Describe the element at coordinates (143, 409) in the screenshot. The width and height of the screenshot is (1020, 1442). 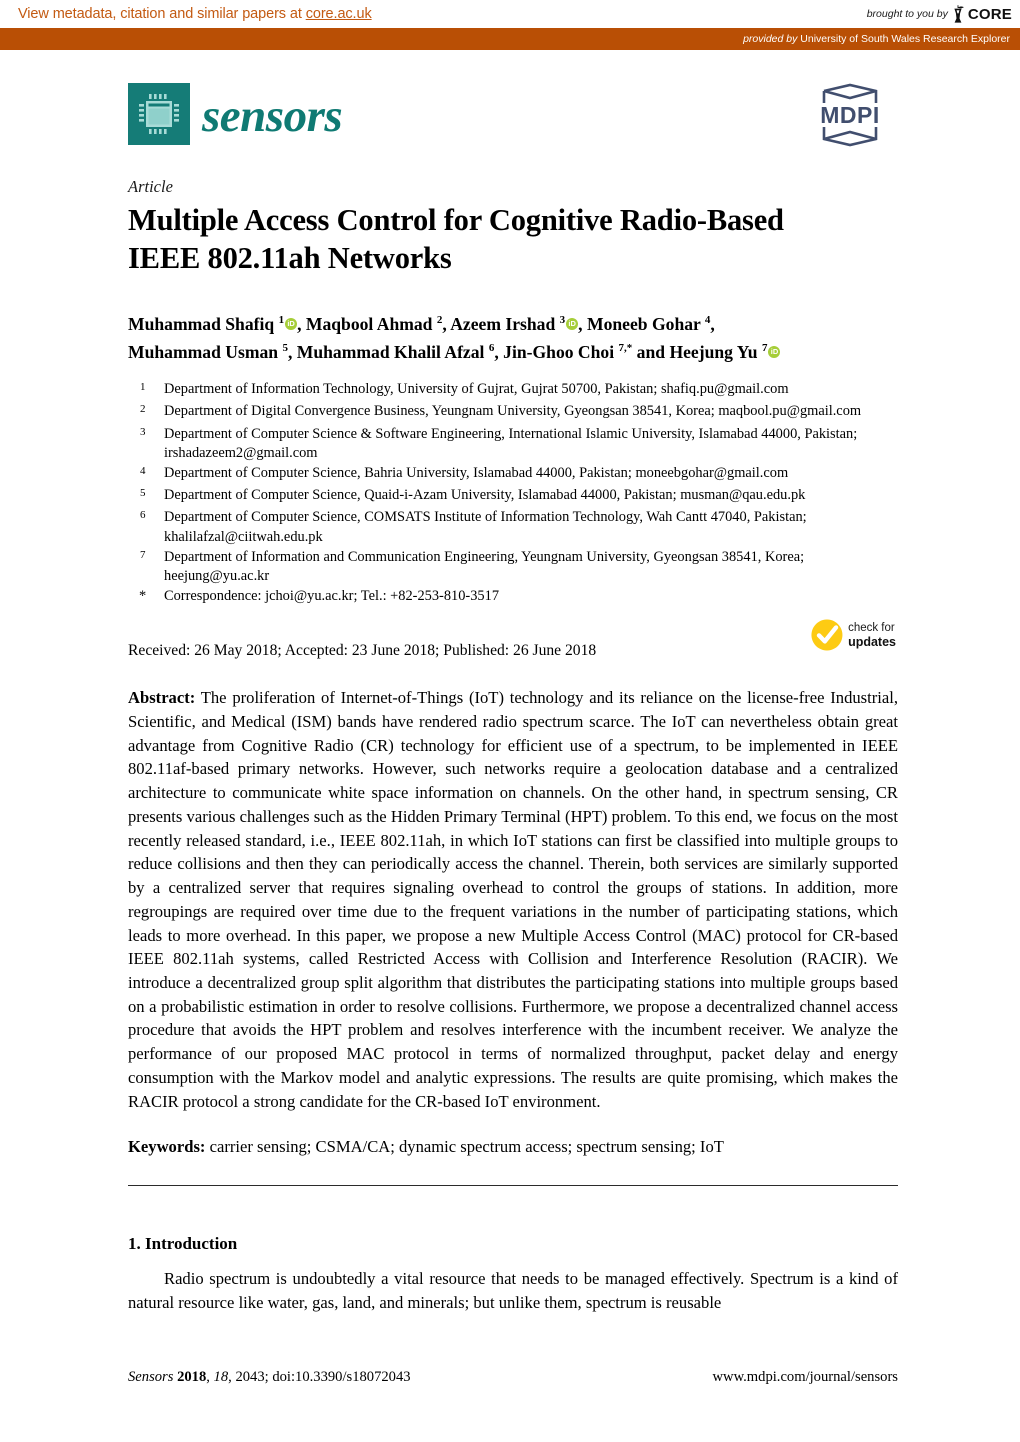
I see `affiliation-marker-sup: 2` at that location.